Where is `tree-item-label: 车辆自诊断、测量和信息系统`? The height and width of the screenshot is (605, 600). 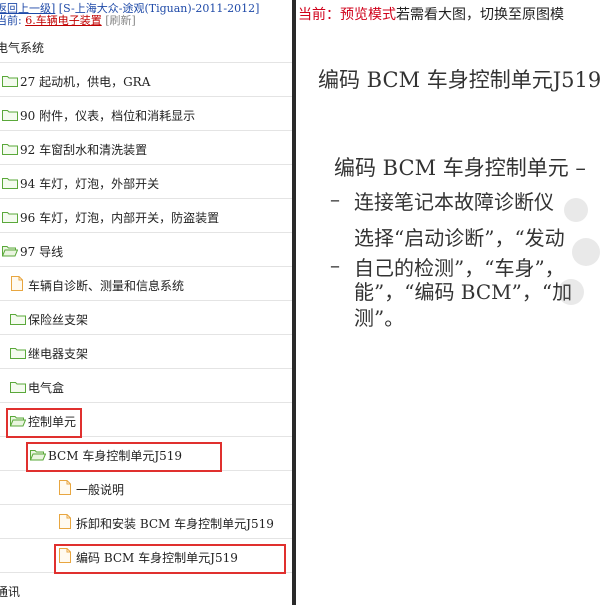
tree-item-label: 车辆自诊断、测量和信息系统 is located at coordinates (106, 285).